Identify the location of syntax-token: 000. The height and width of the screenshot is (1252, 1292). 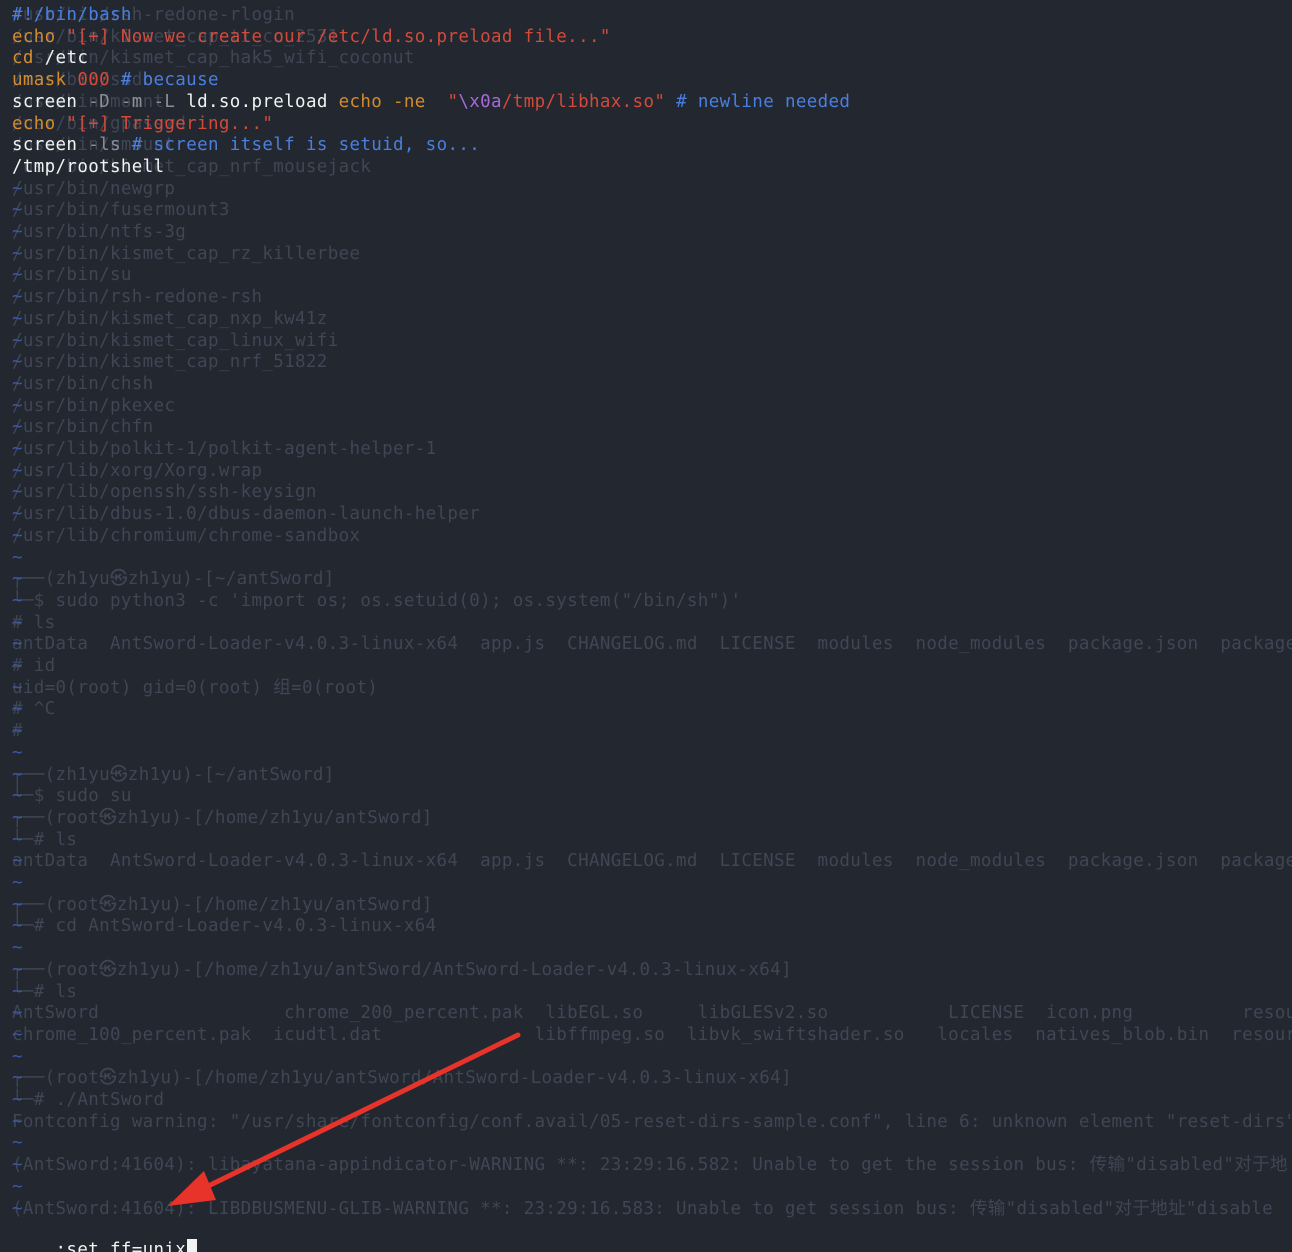
(88, 80).